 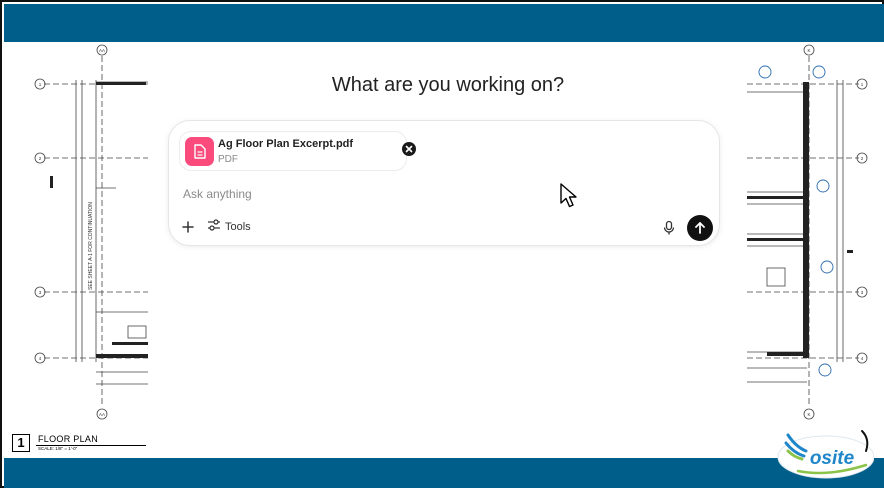 I want to click on grid-label-col-left-top: AA, so click(x=102, y=50).